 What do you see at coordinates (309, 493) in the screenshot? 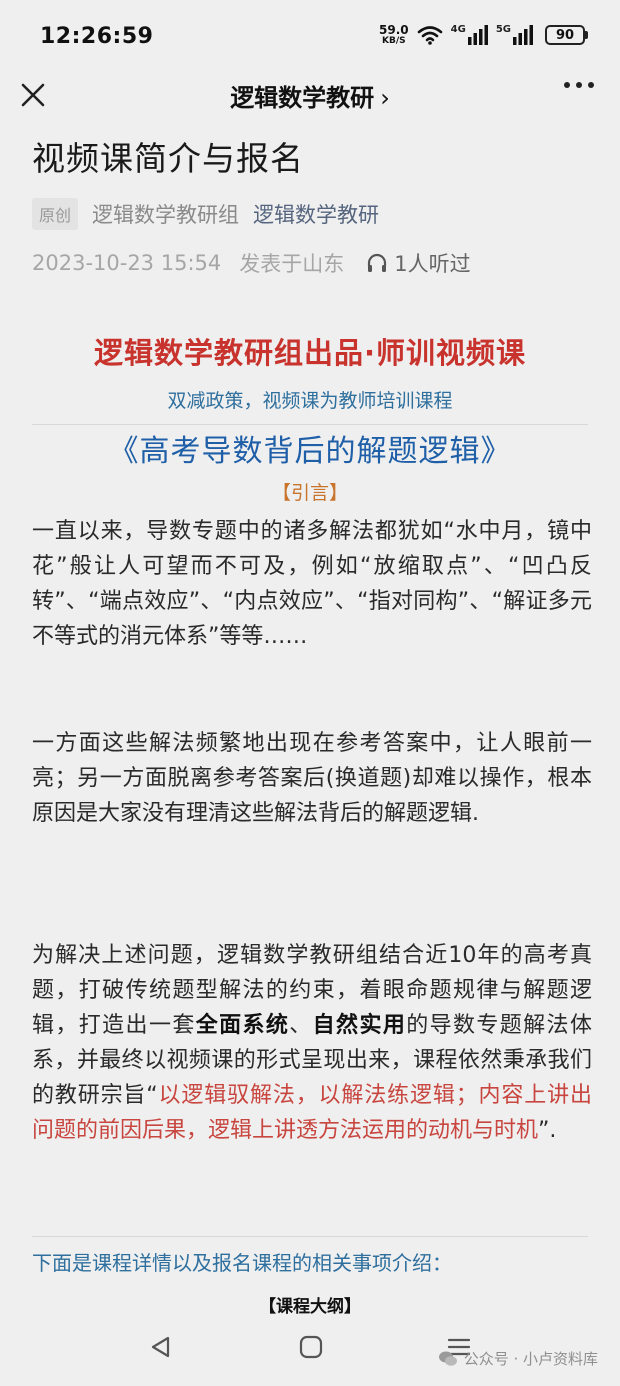
I see `intro-heading: 【引言】` at bounding box center [309, 493].